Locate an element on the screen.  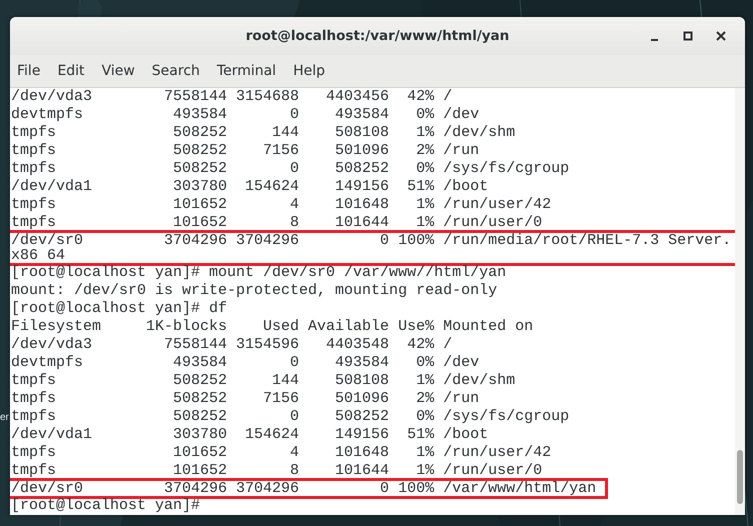
terminal-line: mount: /dev/sr0 is write-protected, mounting read-only is located at coordinates (254, 291).